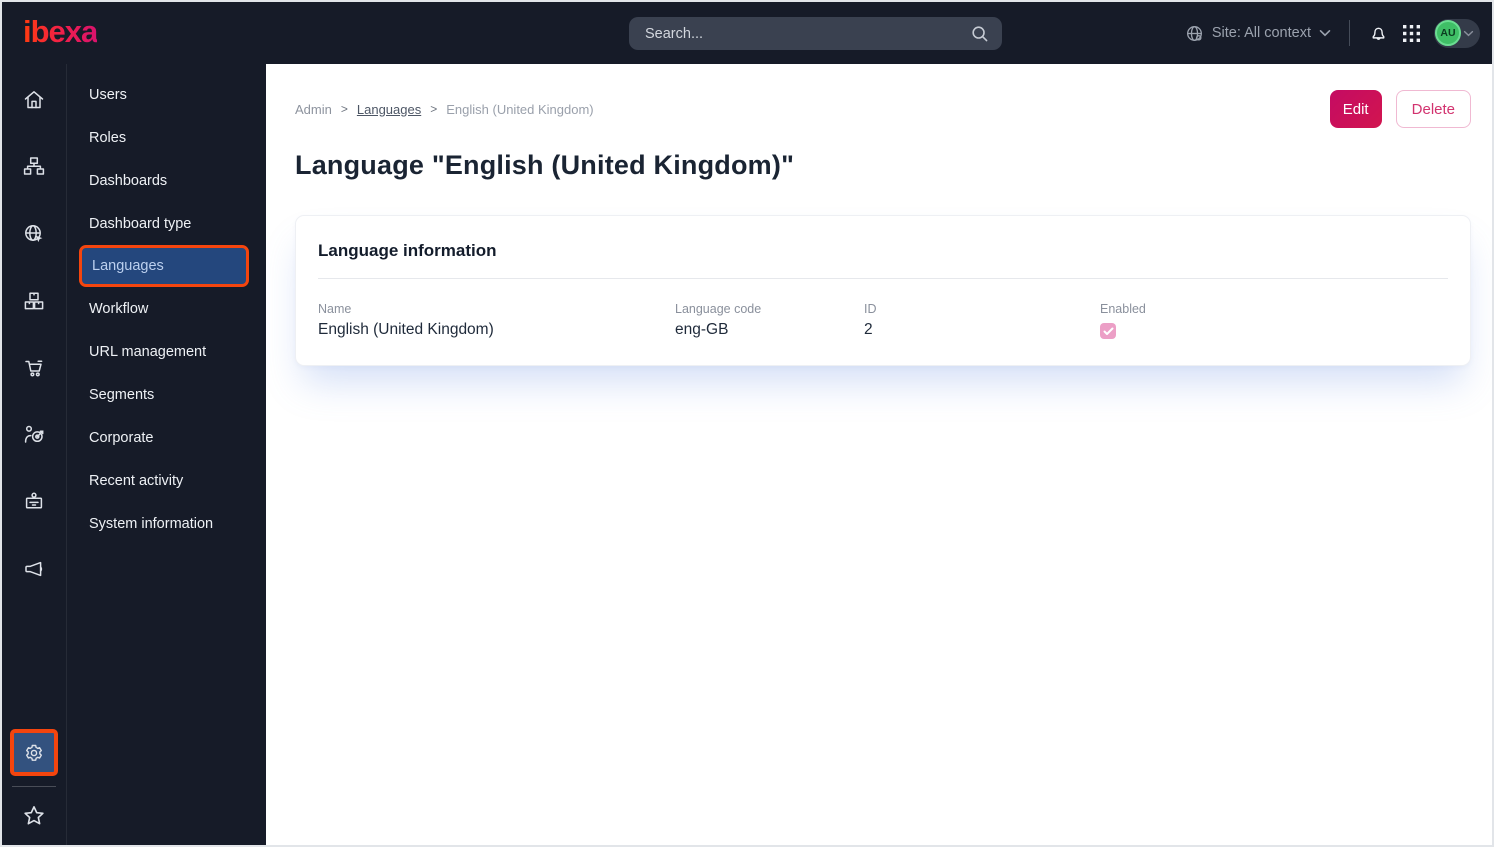  What do you see at coordinates (1349, 33) in the screenshot?
I see `topbar-divider` at bounding box center [1349, 33].